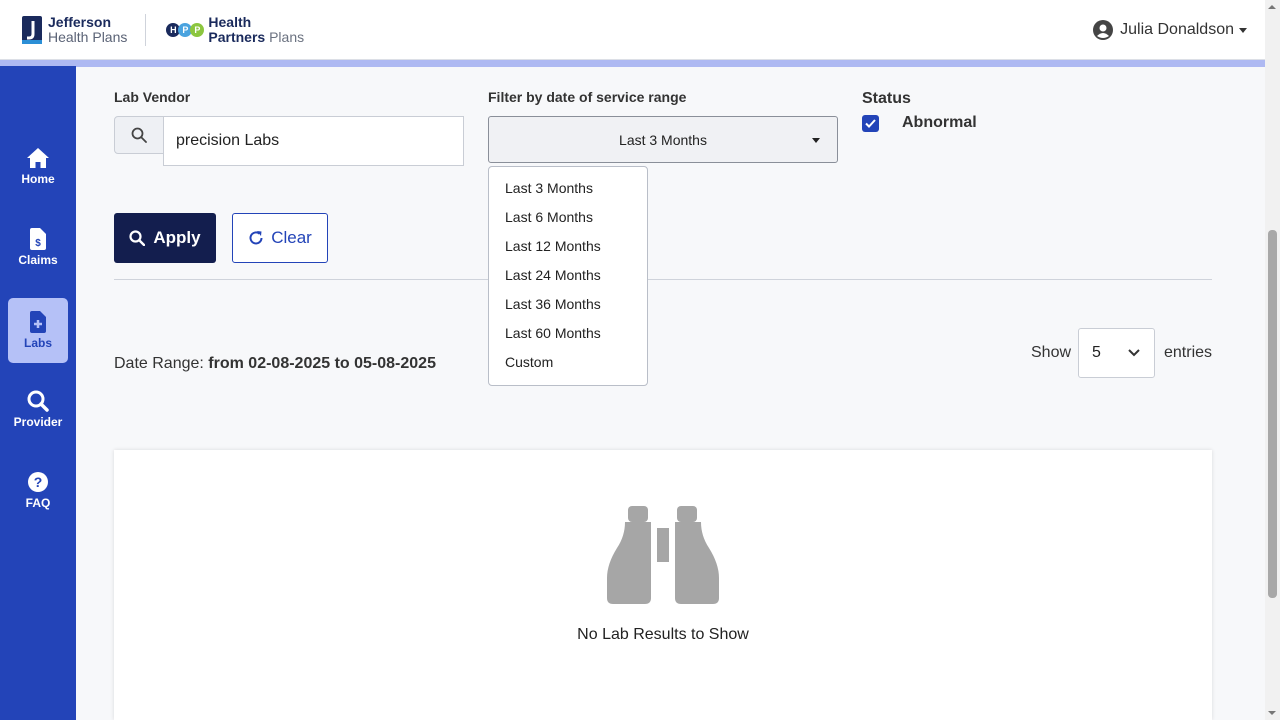 This screenshot has height=720, width=1280. I want to click on hpp-line2b: Plans, so click(287, 37).